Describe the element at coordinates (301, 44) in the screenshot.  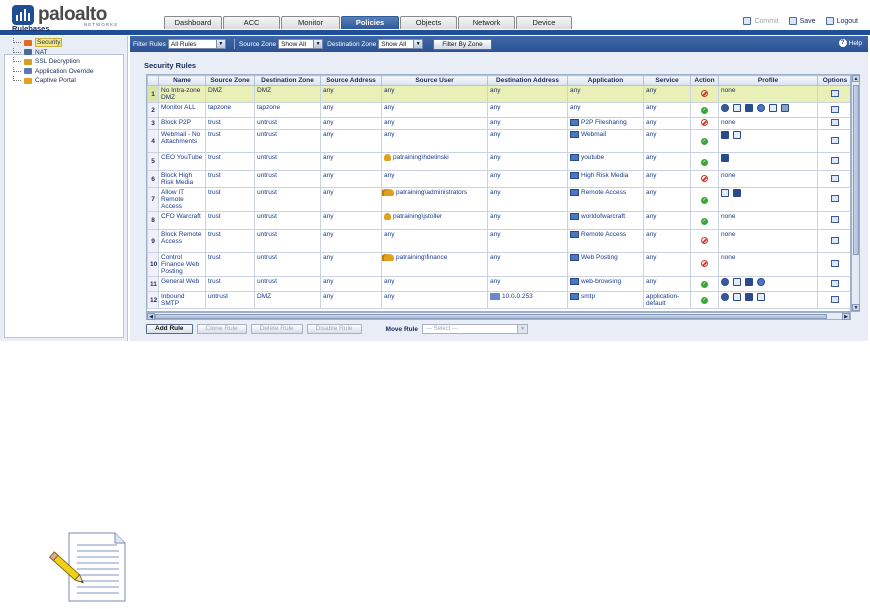
I see `source-zone-select: Show All ▼` at that location.